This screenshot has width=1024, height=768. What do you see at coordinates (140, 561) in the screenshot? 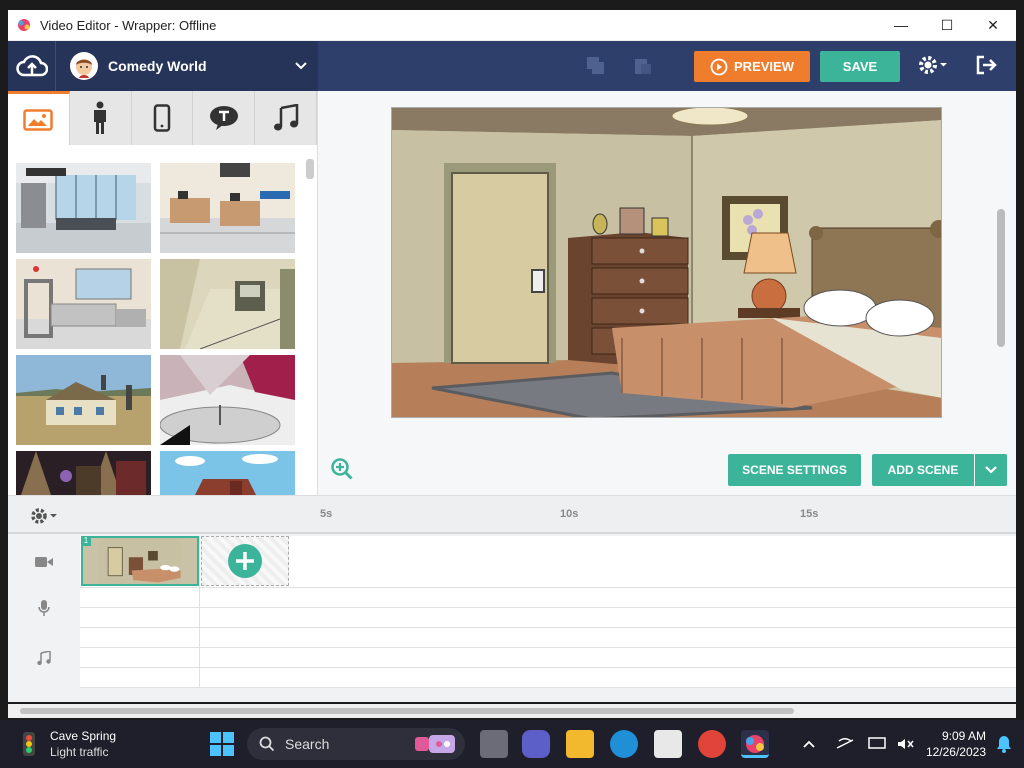
I see `scene-clip` at bounding box center [140, 561].